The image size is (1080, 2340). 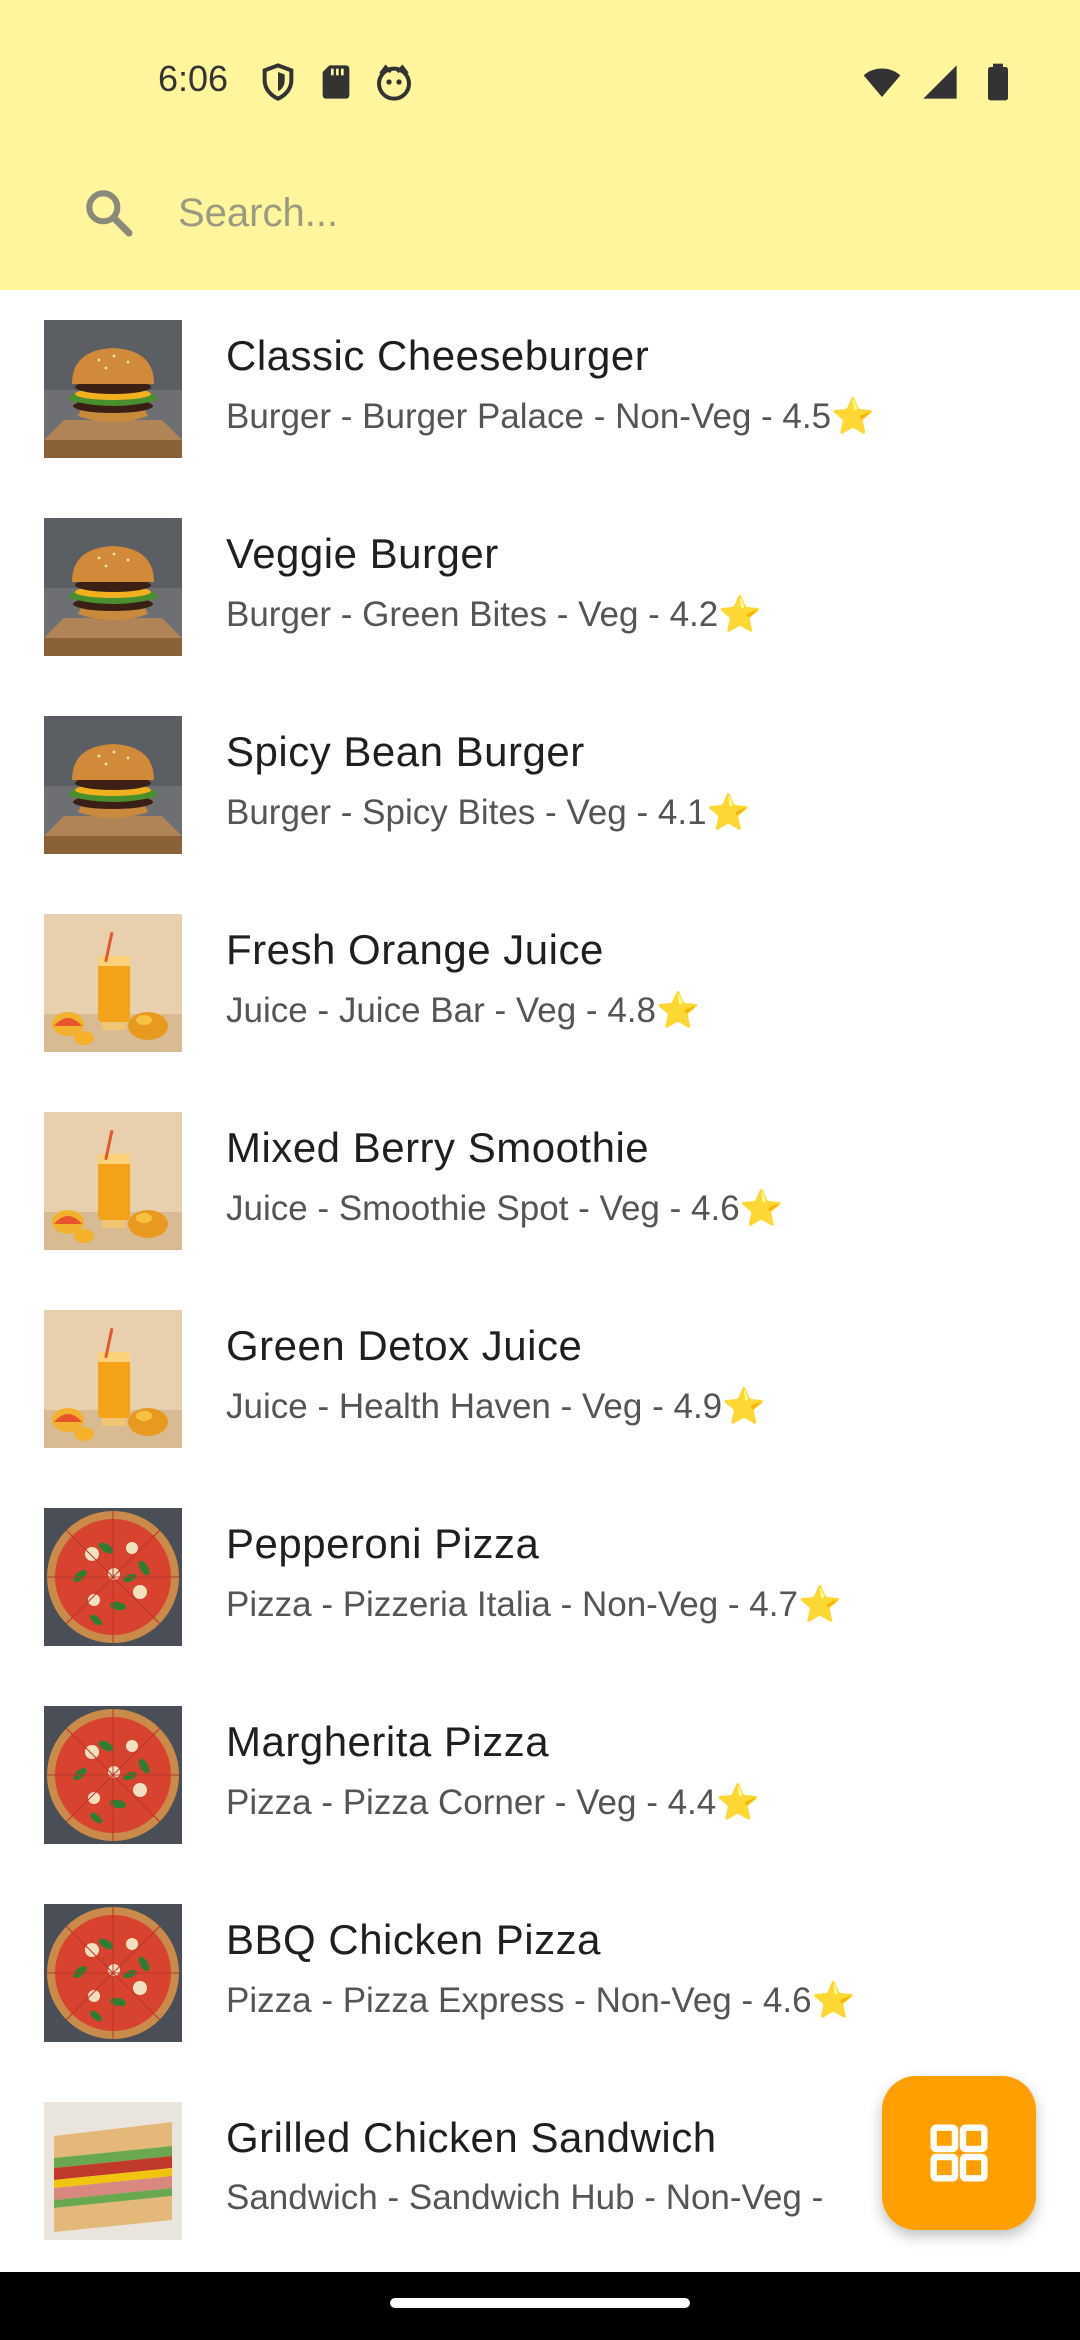 I want to click on food-name: Green Detox Juice, so click(x=404, y=1345).